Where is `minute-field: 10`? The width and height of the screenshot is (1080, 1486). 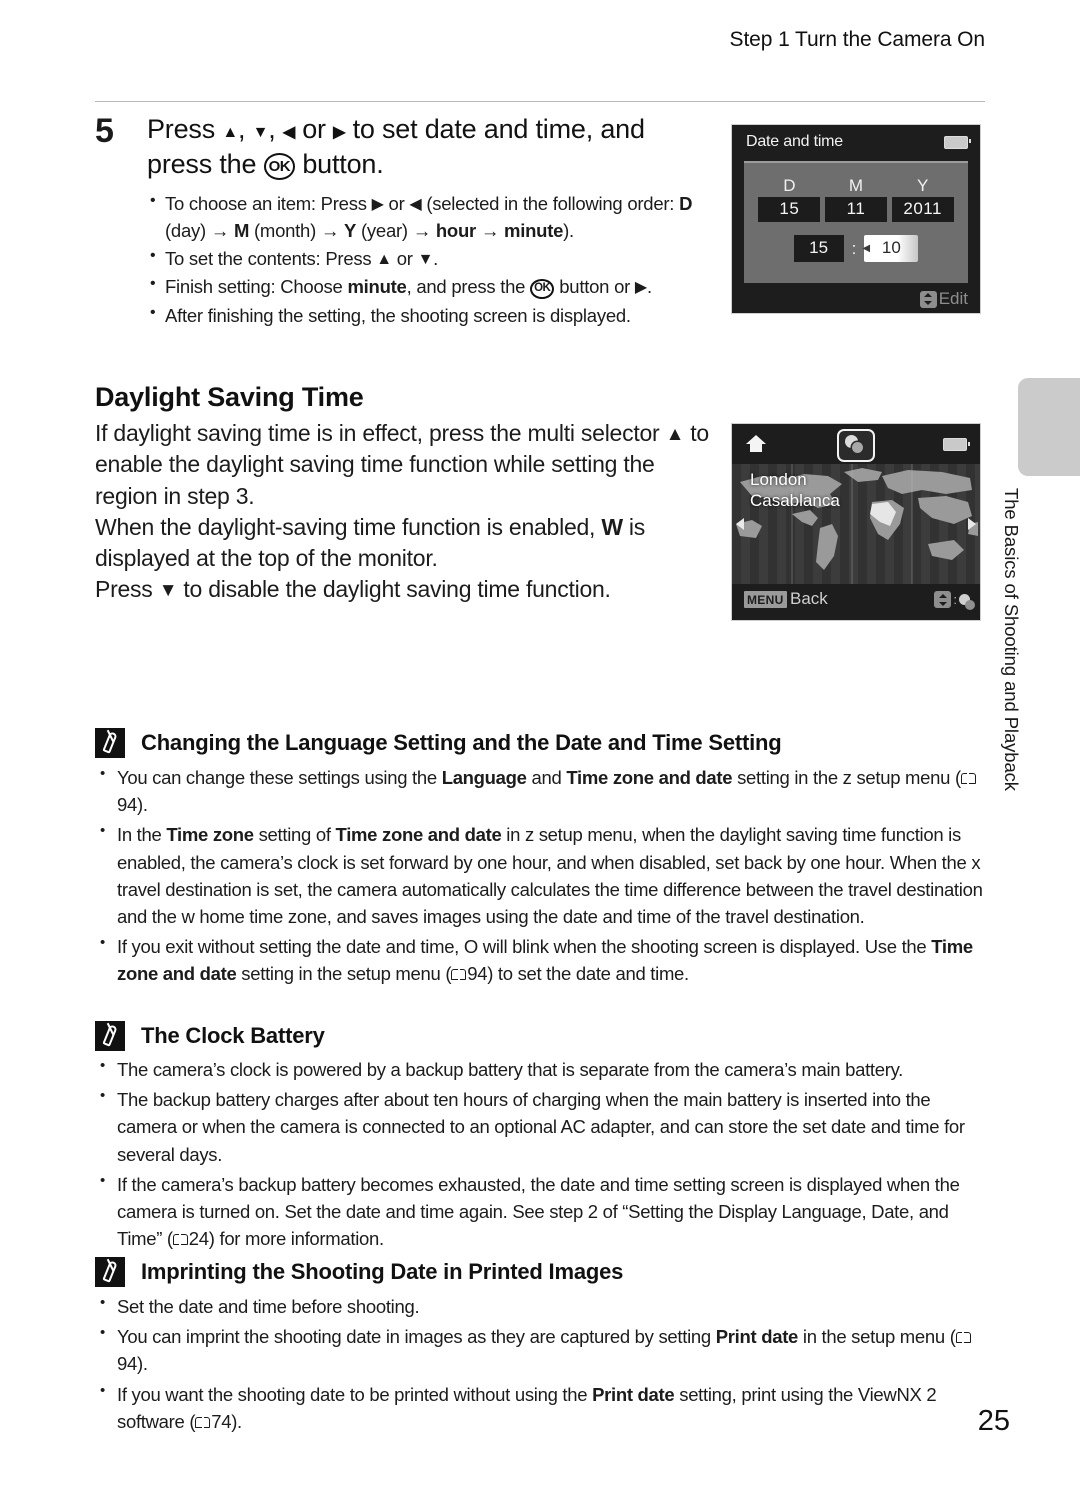
minute-field: 10 is located at coordinates (890, 248).